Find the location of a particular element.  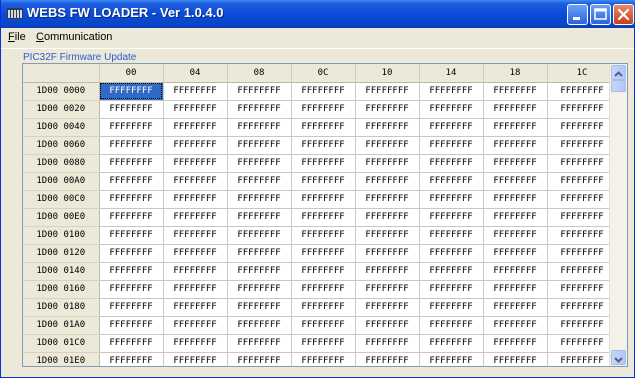

column-header: 10 is located at coordinates (387, 73).